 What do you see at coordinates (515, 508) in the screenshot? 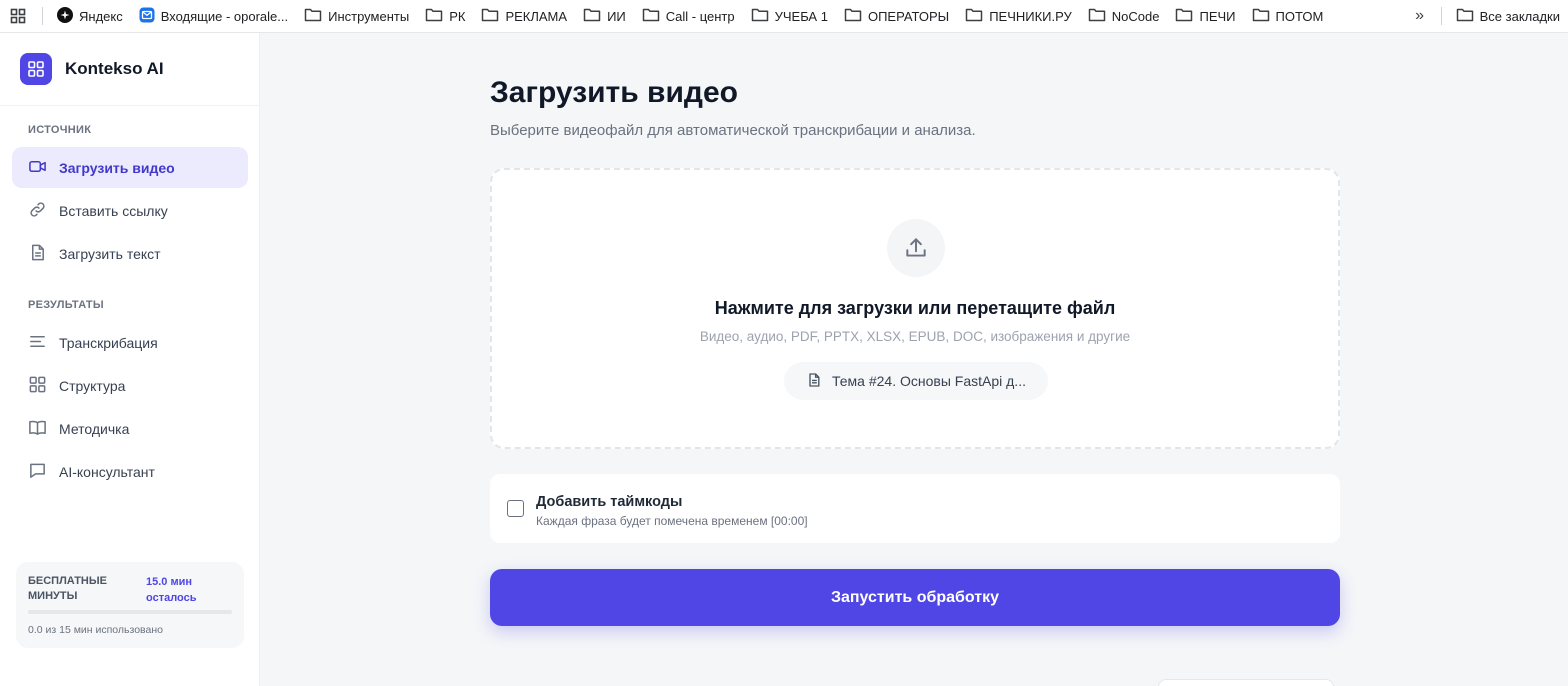
I see `timecodes-checkbox` at bounding box center [515, 508].